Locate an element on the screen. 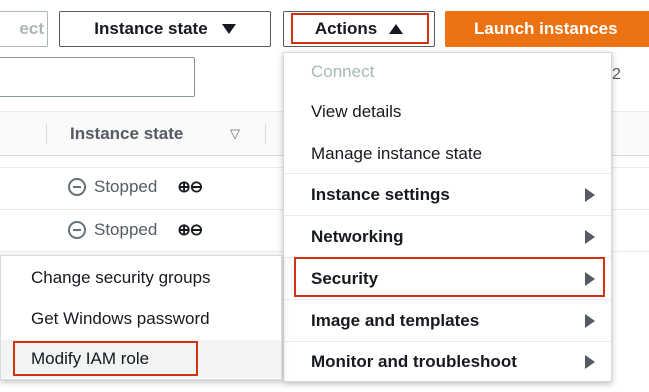  connect-button-label: ect is located at coordinates (31, 28).